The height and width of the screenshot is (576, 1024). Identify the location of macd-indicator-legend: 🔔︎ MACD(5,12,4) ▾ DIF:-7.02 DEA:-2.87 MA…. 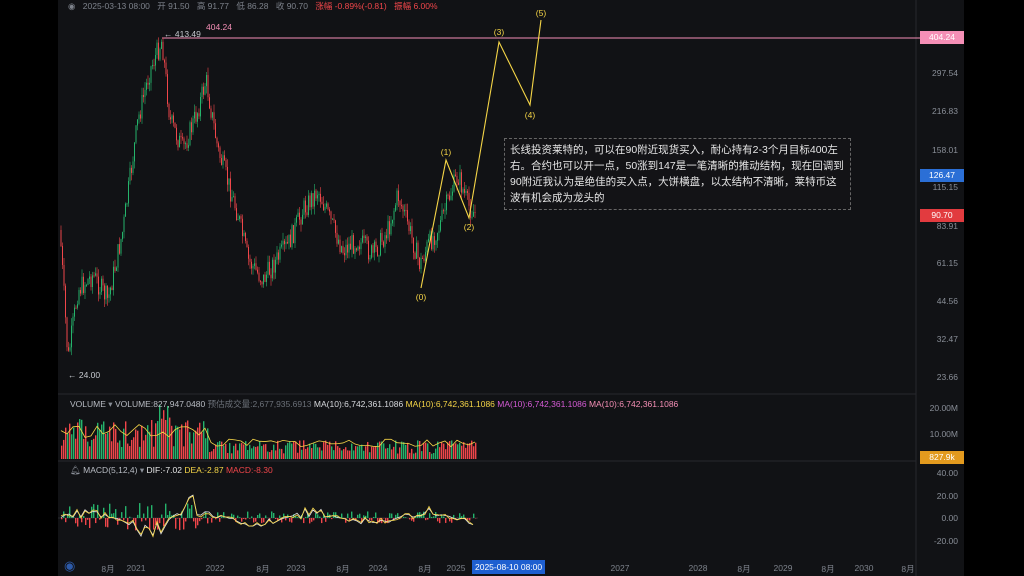
(171, 470).